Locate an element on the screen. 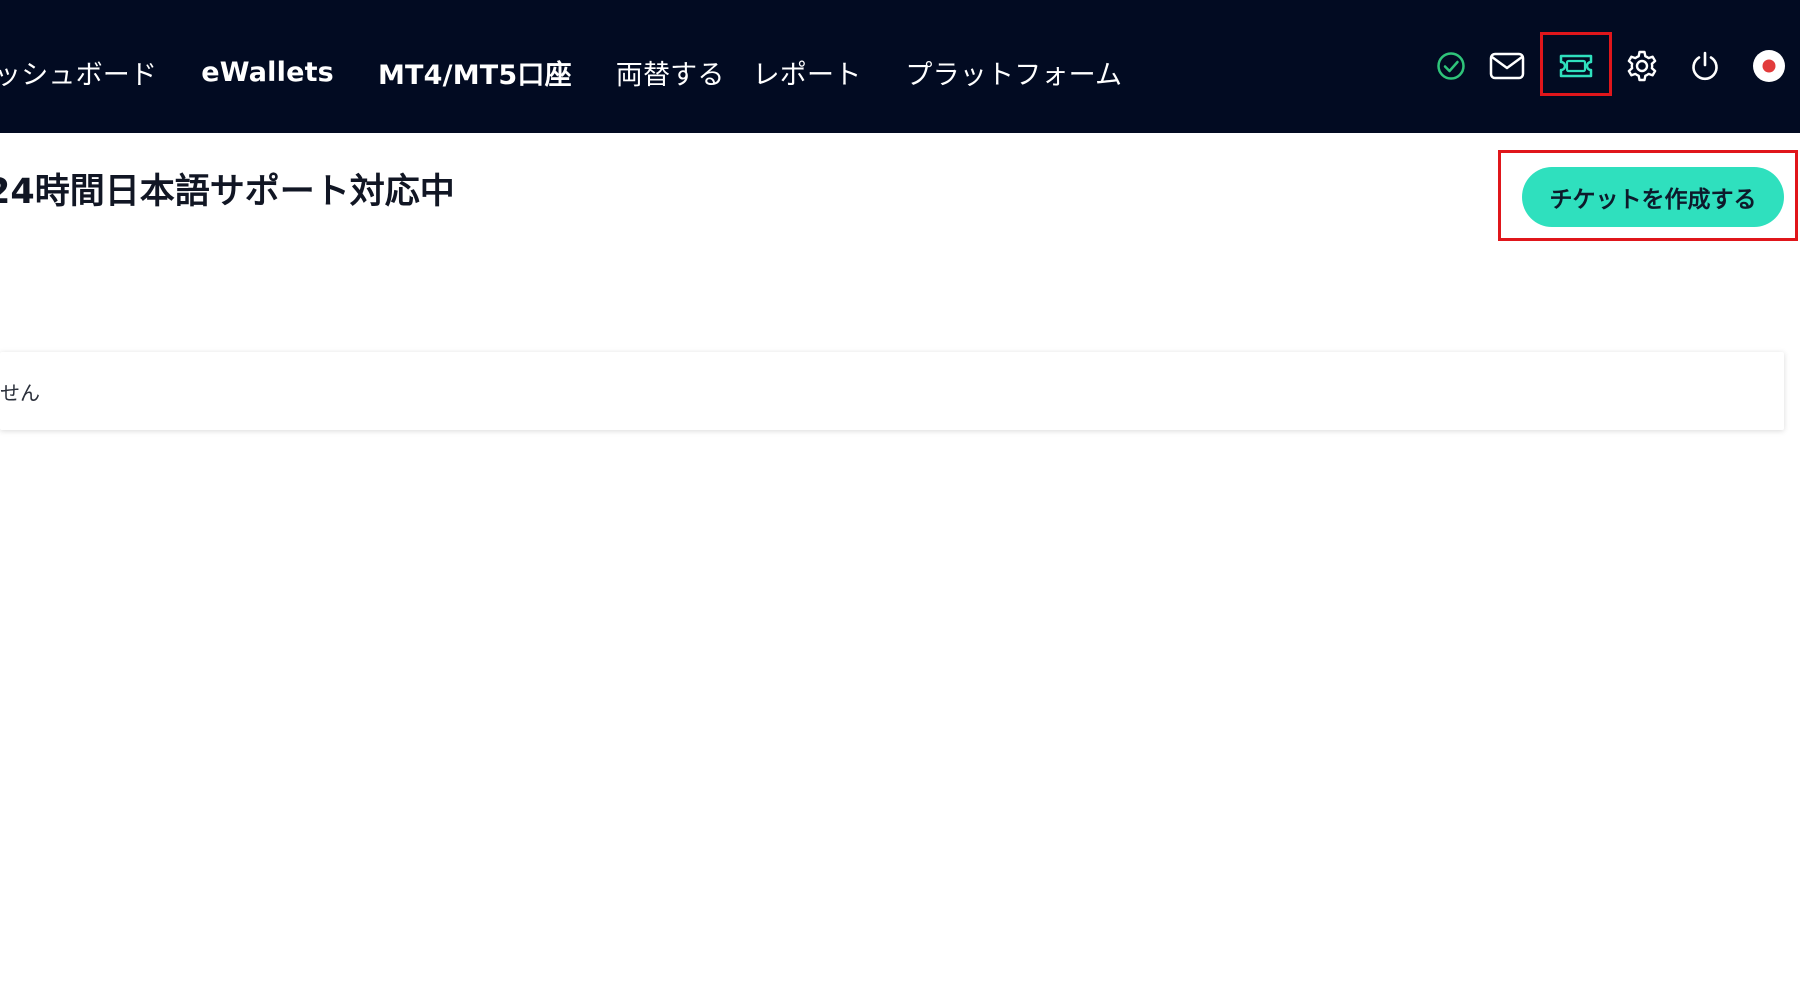 This screenshot has width=1800, height=1000. header-icons is located at coordinates (900, 66).